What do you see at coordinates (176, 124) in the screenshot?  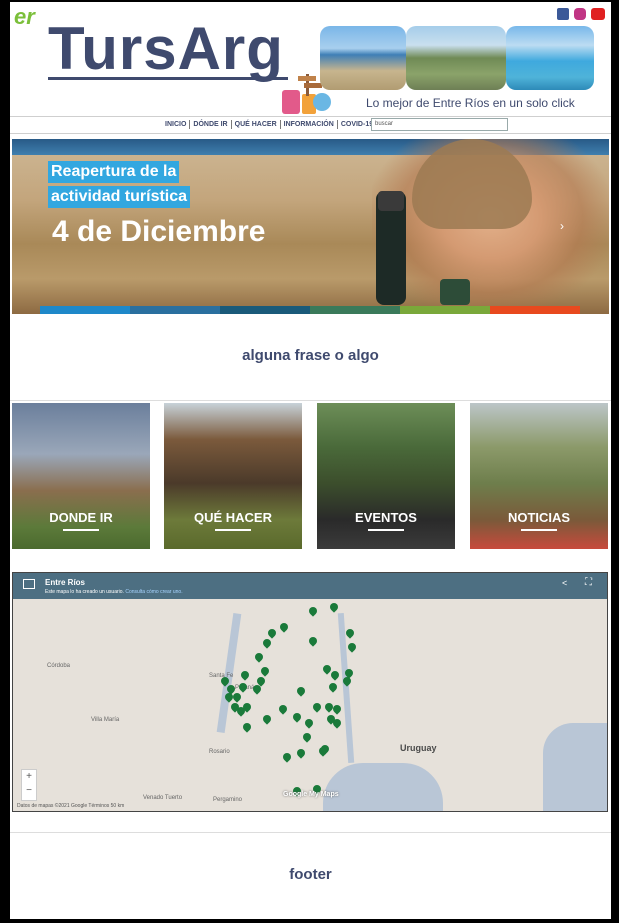 I see `nav-item-inicio: INICIO` at bounding box center [176, 124].